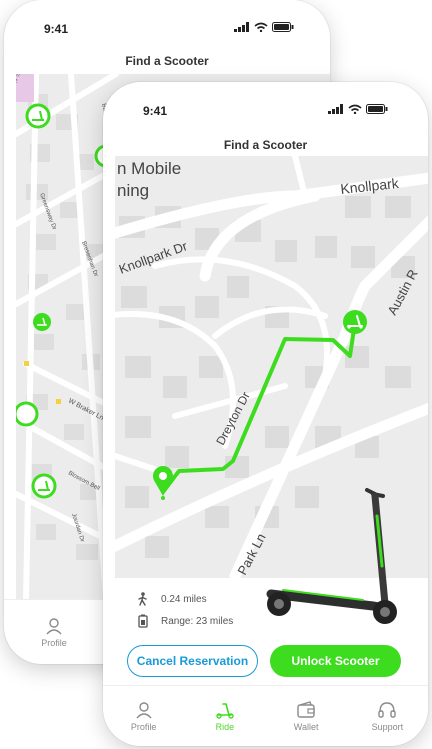 The height and width of the screenshot is (749, 432). Describe the element at coordinates (225, 710) in the screenshot. I see `scooter-icon` at that location.